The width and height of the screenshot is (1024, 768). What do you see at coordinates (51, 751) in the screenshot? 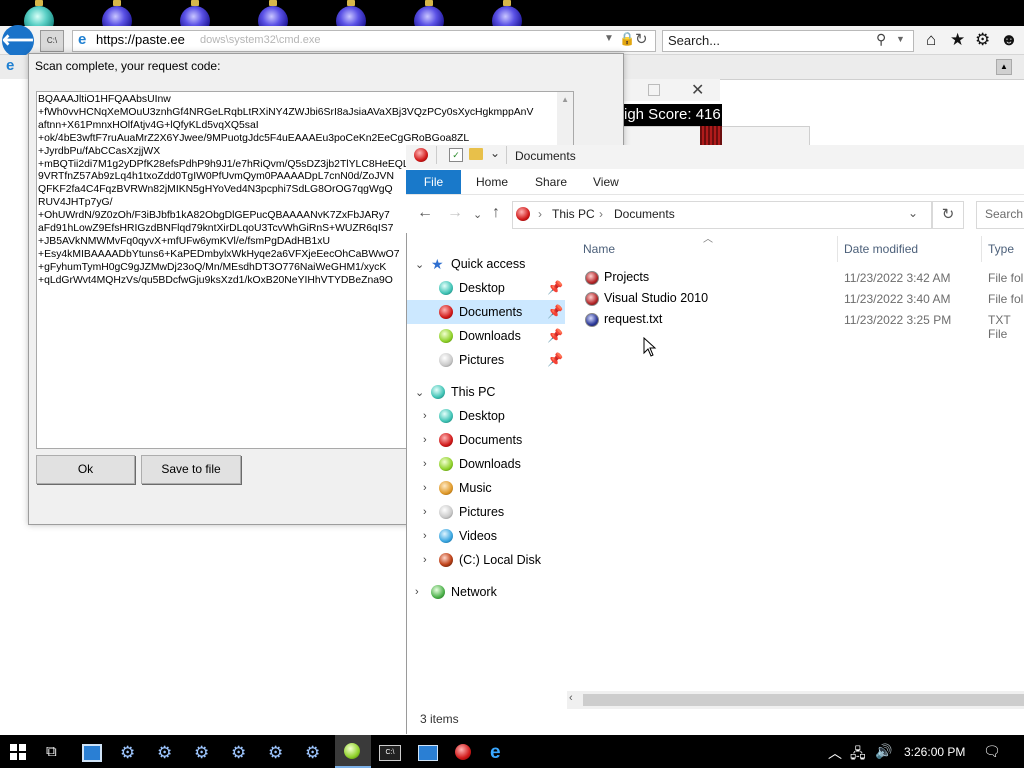
I see `task-view-icon: ⧉` at bounding box center [51, 751].